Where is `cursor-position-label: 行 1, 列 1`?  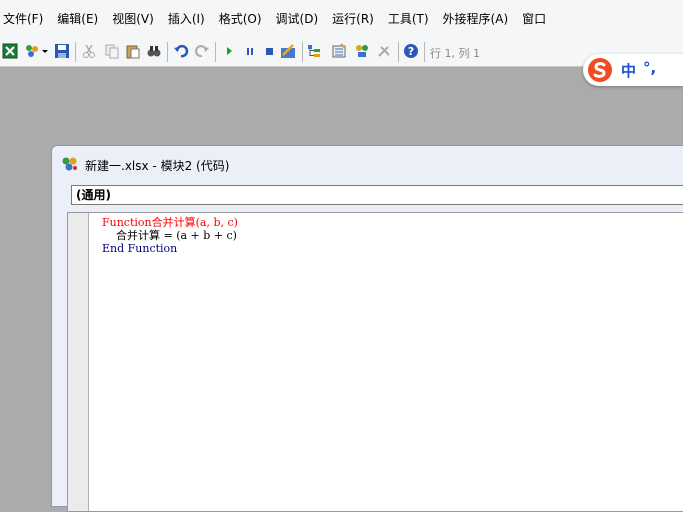
cursor-position-label: 行 1, 列 1 is located at coordinates (455, 53).